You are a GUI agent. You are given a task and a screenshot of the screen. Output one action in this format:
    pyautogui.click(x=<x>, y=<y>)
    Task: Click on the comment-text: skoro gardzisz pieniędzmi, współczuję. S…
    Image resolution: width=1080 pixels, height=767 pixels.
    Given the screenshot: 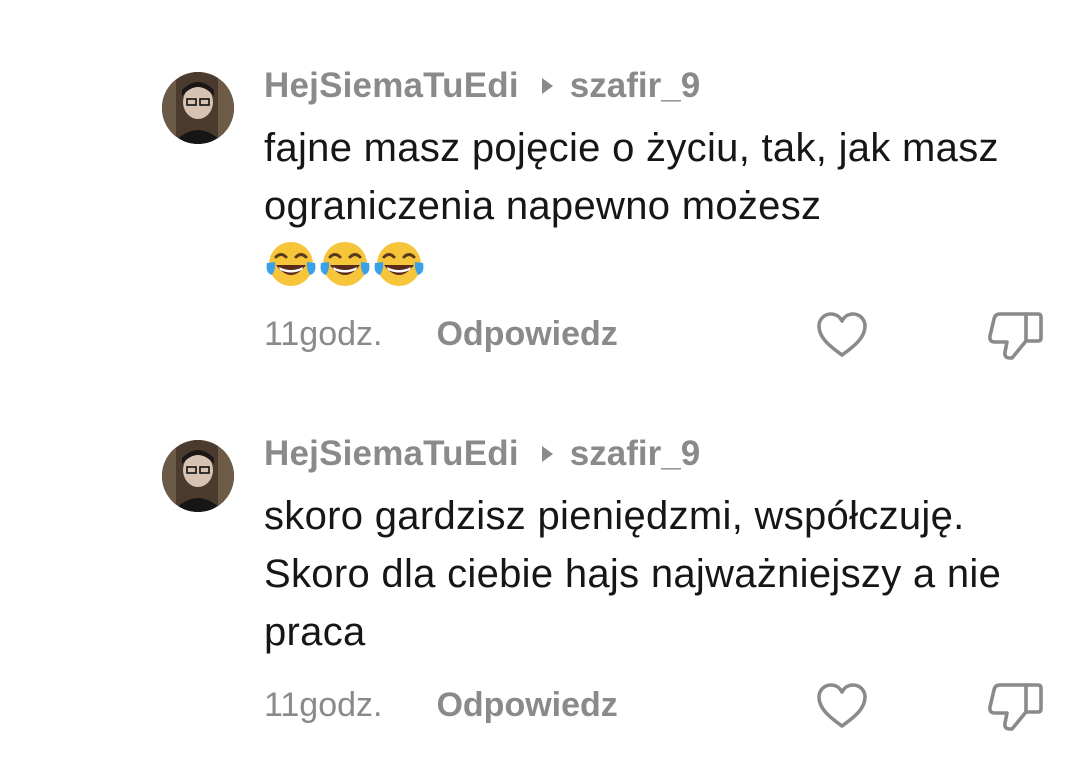 What is the action you would take?
    pyautogui.click(x=633, y=574)
    